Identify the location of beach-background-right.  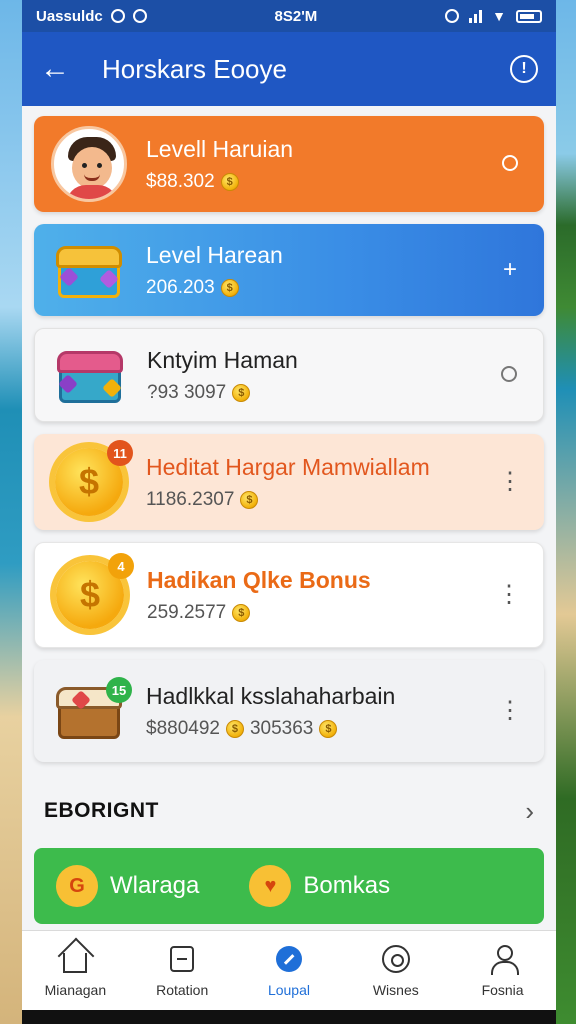
(566, 512).